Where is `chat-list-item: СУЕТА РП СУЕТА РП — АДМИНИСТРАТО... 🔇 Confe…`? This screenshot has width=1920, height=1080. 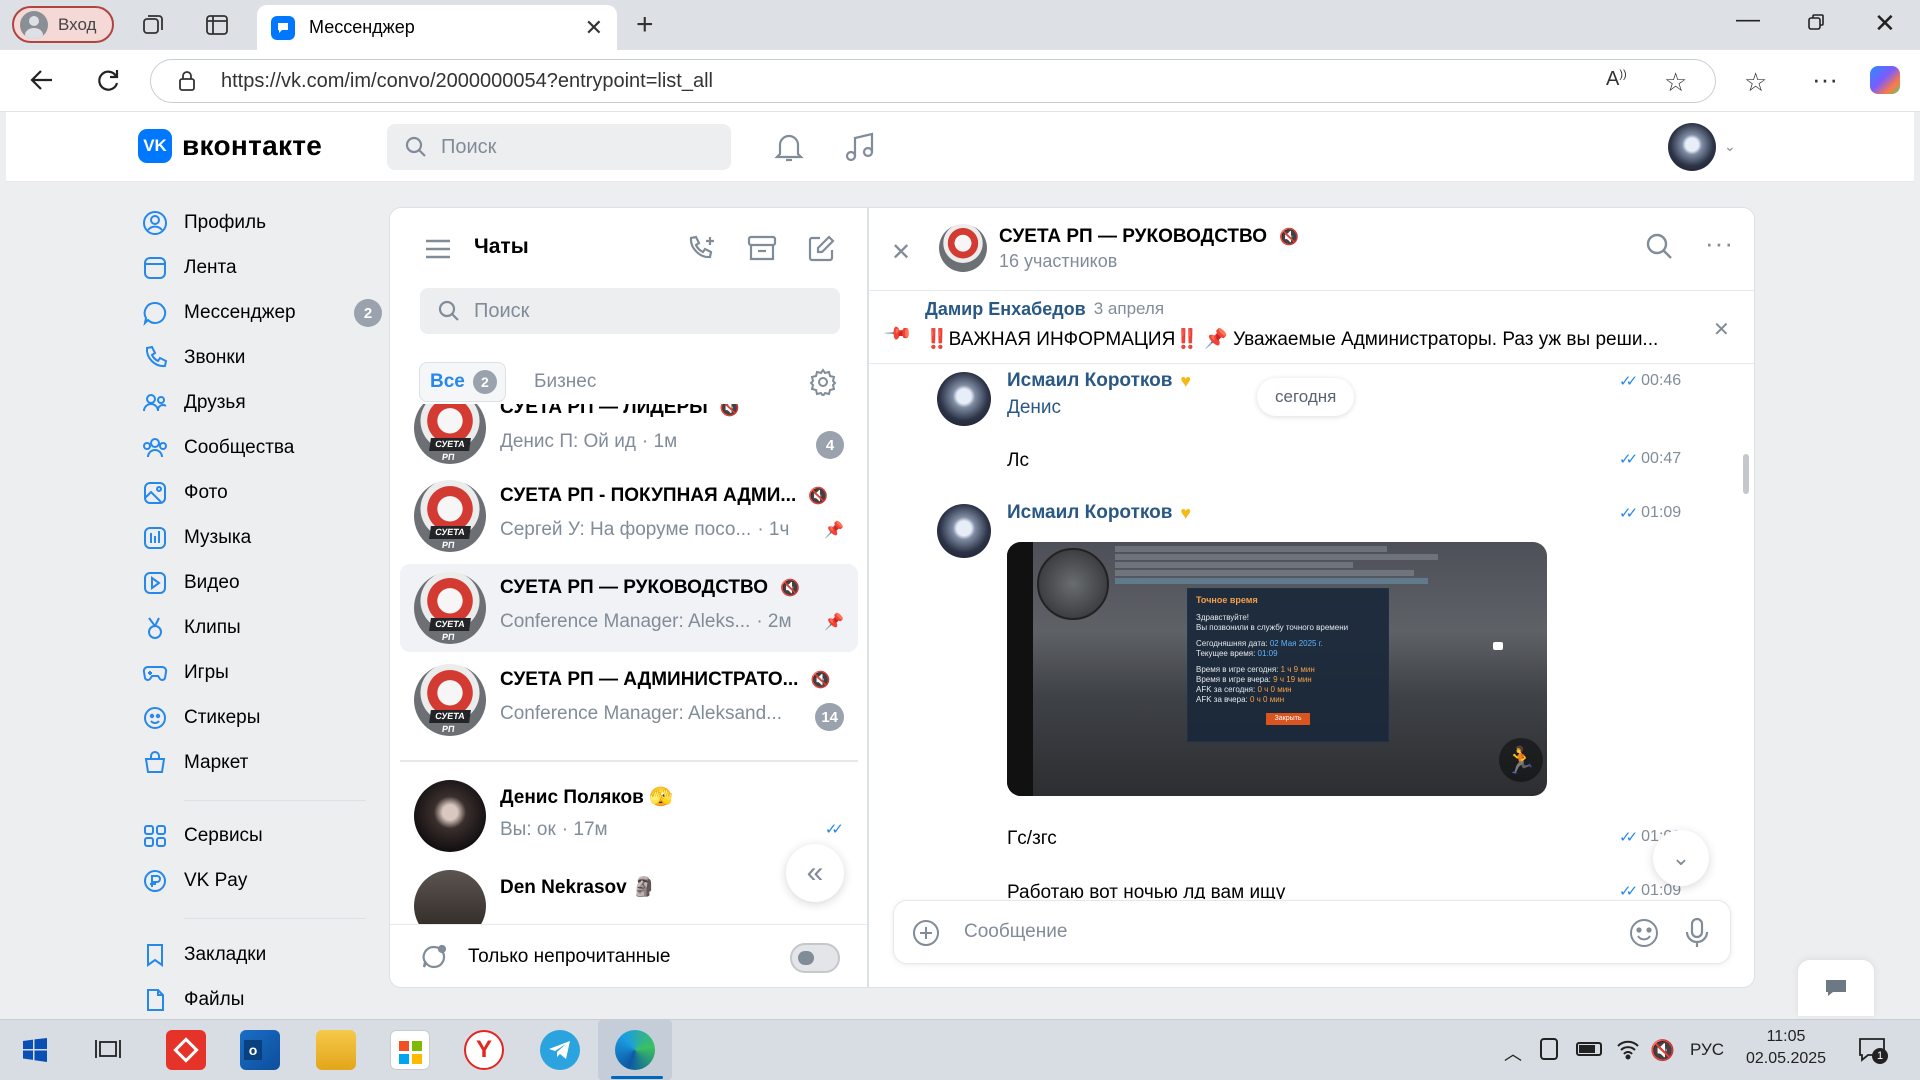 chat-list-item: СУЕТА РП СУЕТА РП — АДМИНИСТРАТО... 🔇 Confe… is located at coordinates (629, 700).